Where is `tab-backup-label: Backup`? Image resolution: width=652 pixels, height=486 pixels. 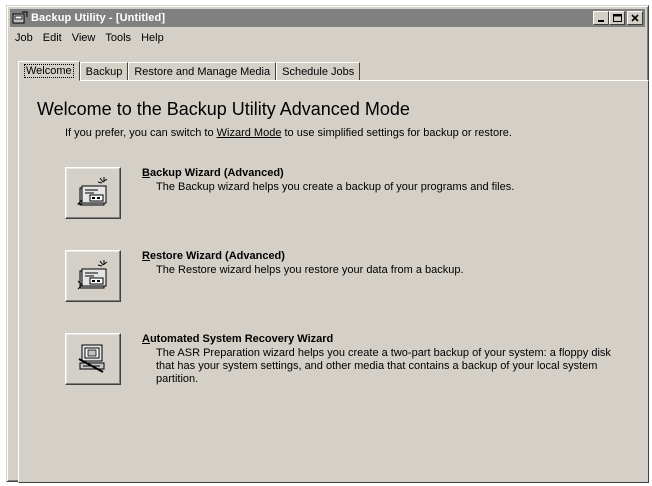
tab-backup-label: Backup is located at coordinates (104, 71).